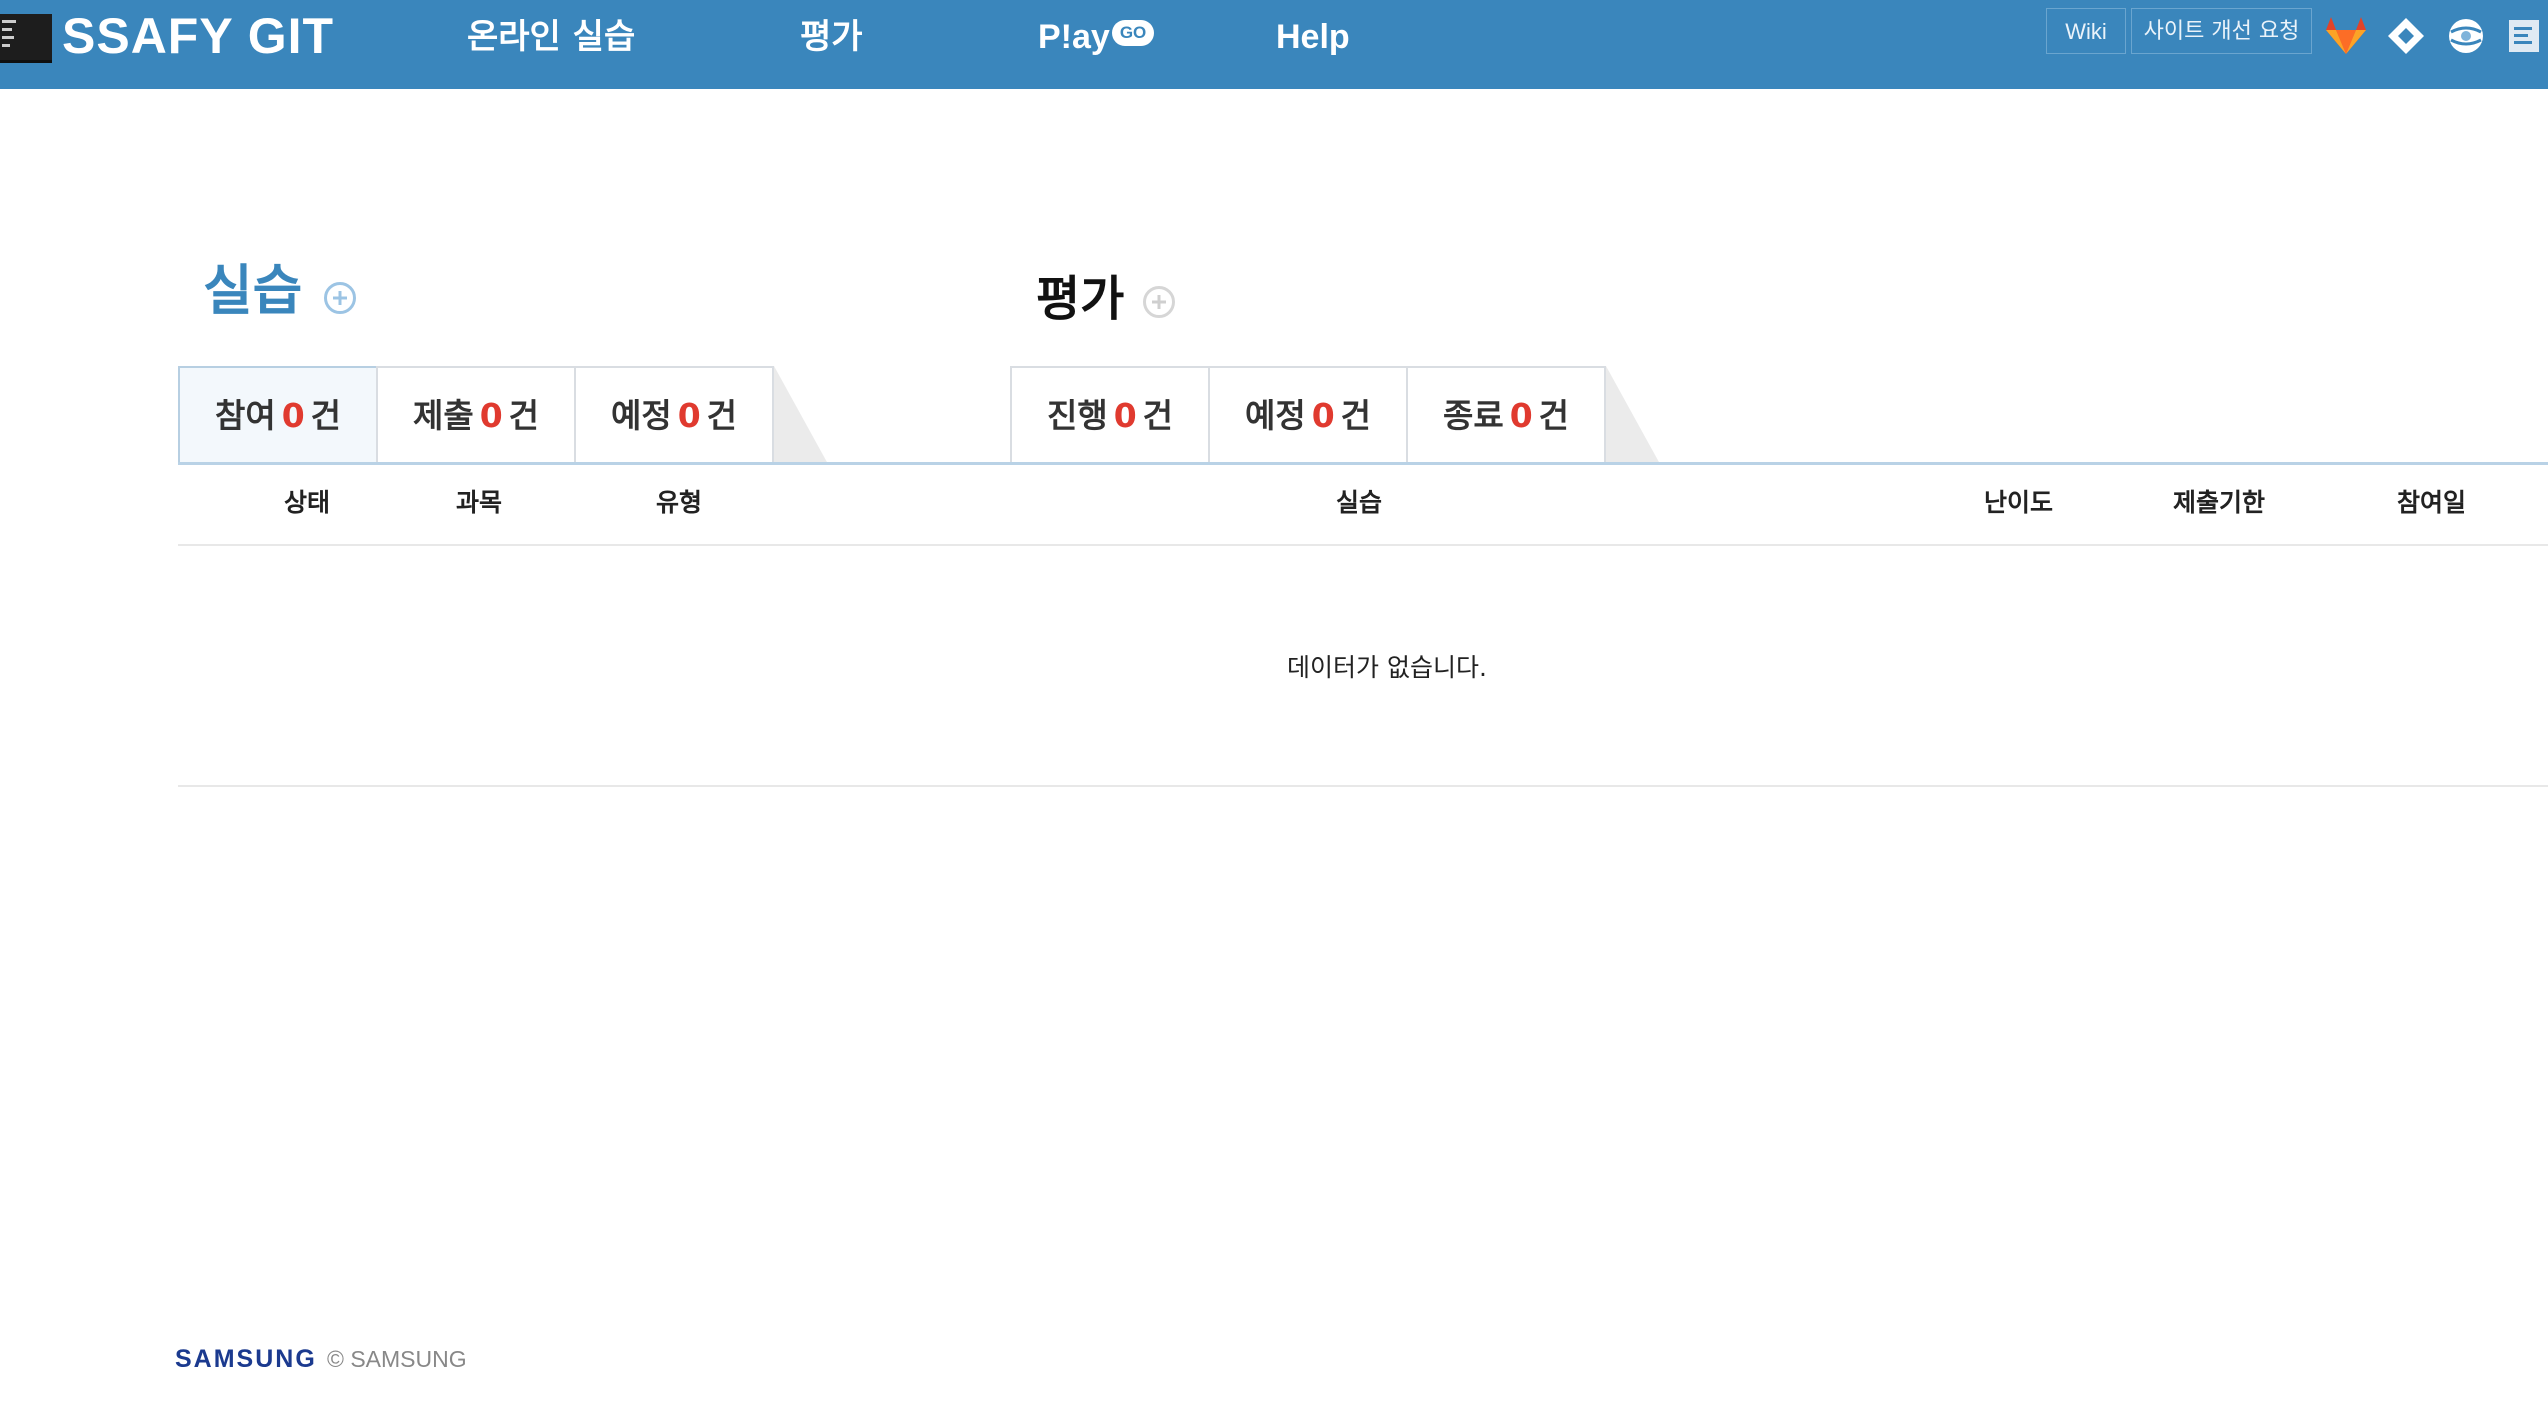 The width and height of the screenshot is (2548, 1412). What do you see at coordinates (2219, 503) in the screenshot?
I see `column-header-deadline: 제출기한` at bounding box center [2219, 503].